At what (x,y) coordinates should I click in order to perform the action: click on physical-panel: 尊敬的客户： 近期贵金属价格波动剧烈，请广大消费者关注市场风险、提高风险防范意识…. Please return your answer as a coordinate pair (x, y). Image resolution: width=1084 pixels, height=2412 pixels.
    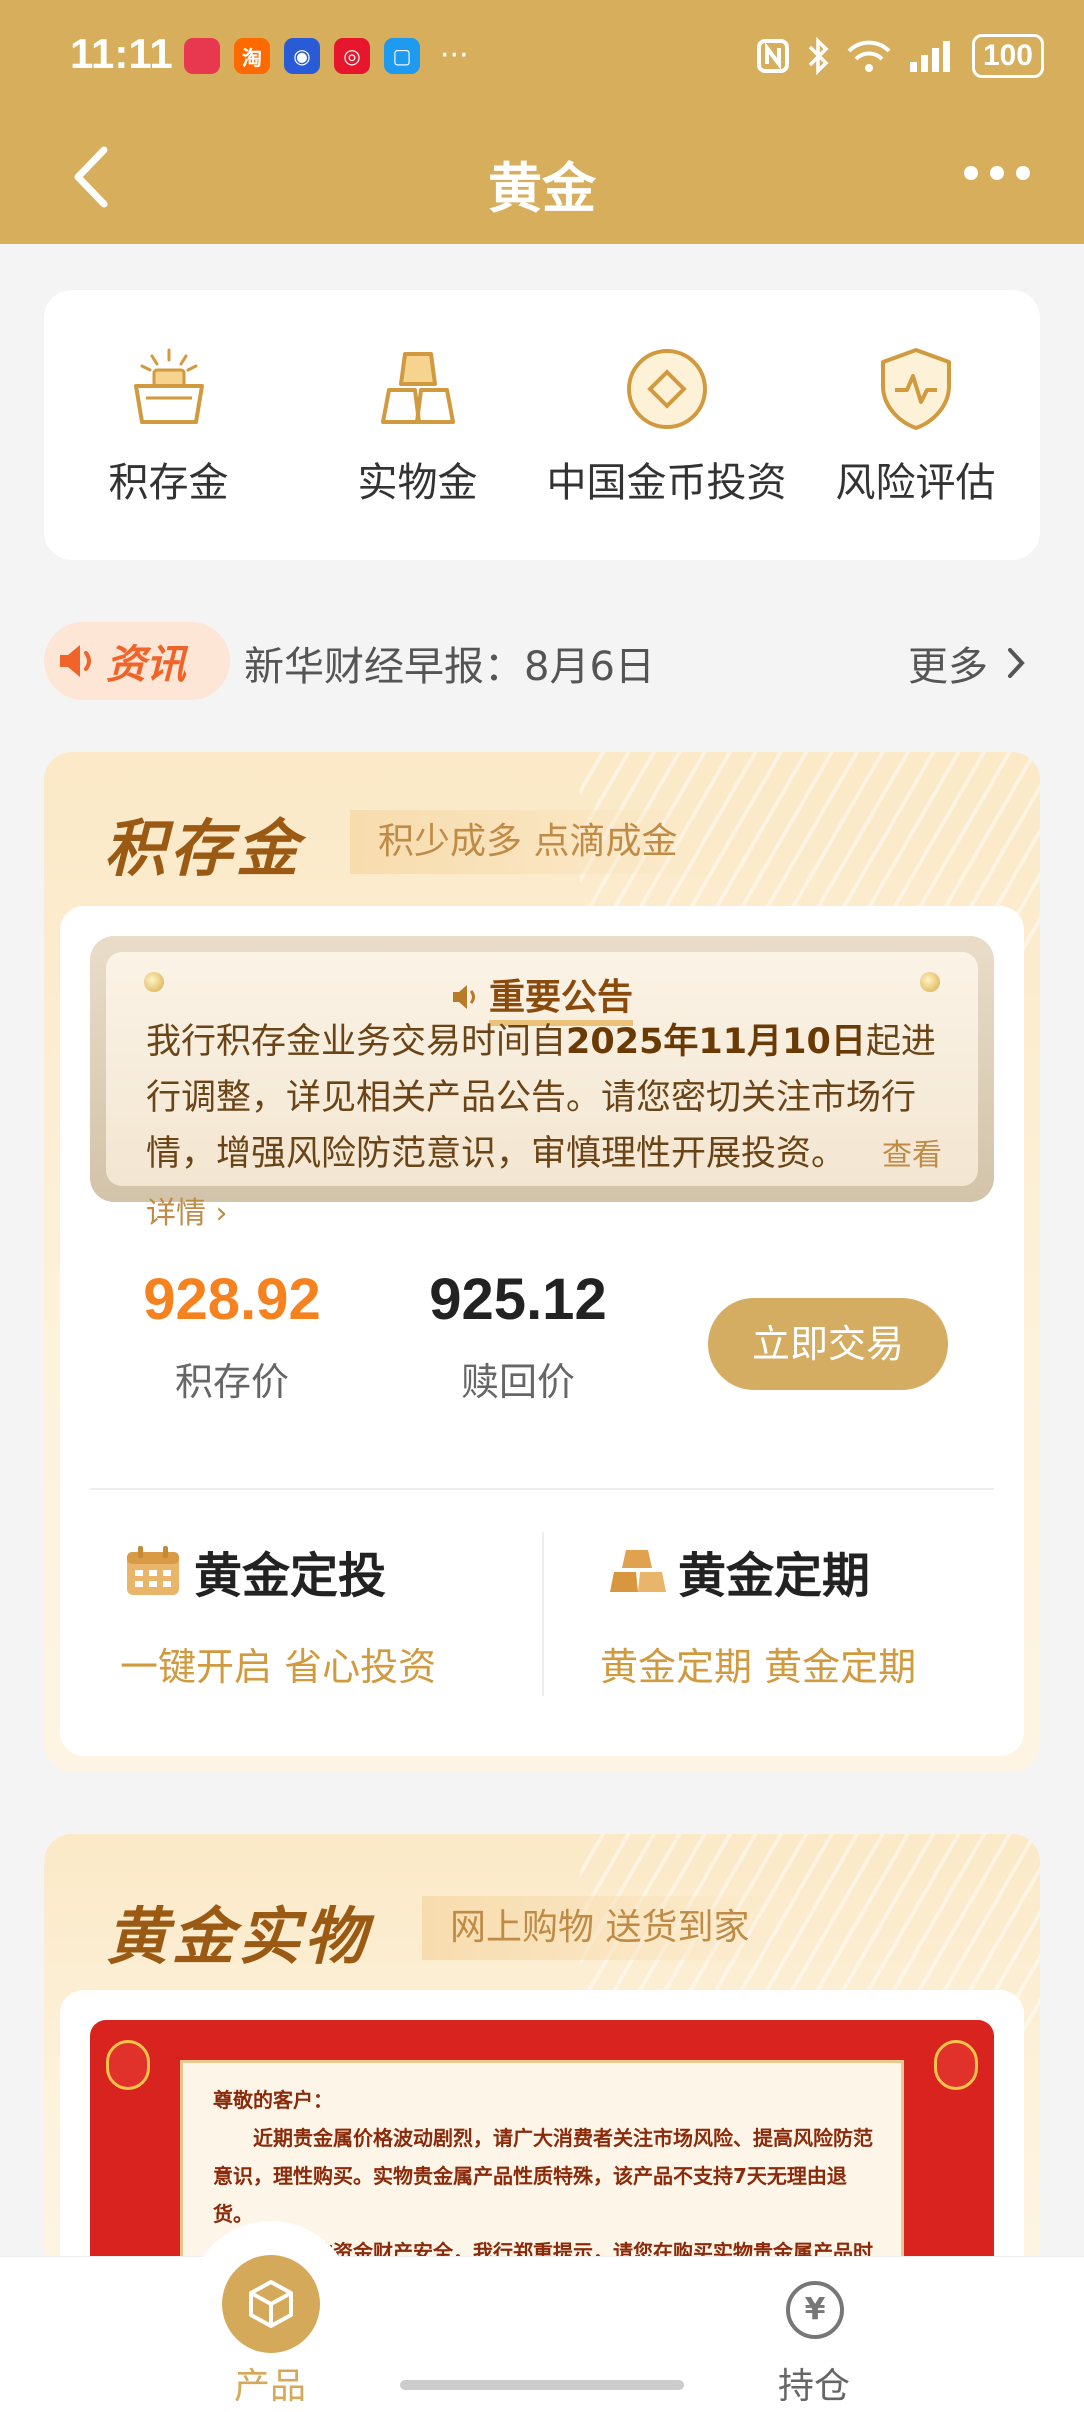
    Looking at the image, I should click on (542, 2132).